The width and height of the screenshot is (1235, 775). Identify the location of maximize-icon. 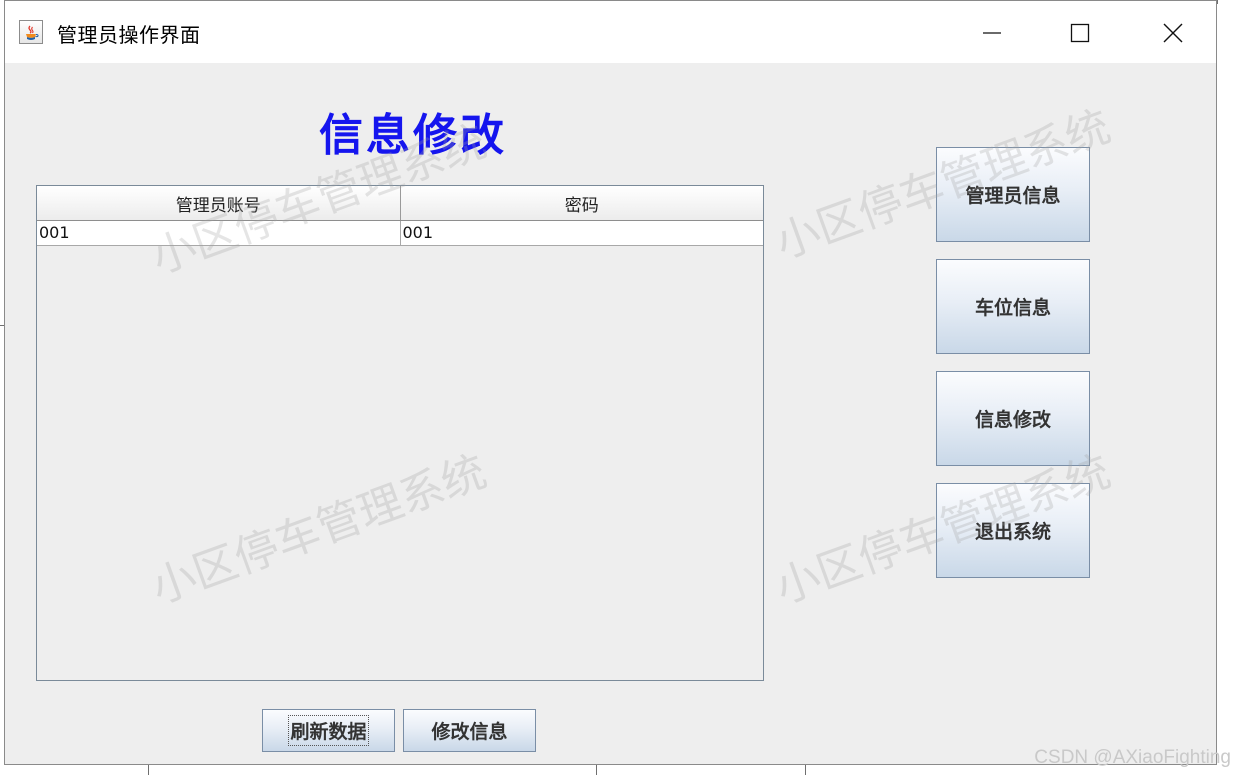
(1080, 33).